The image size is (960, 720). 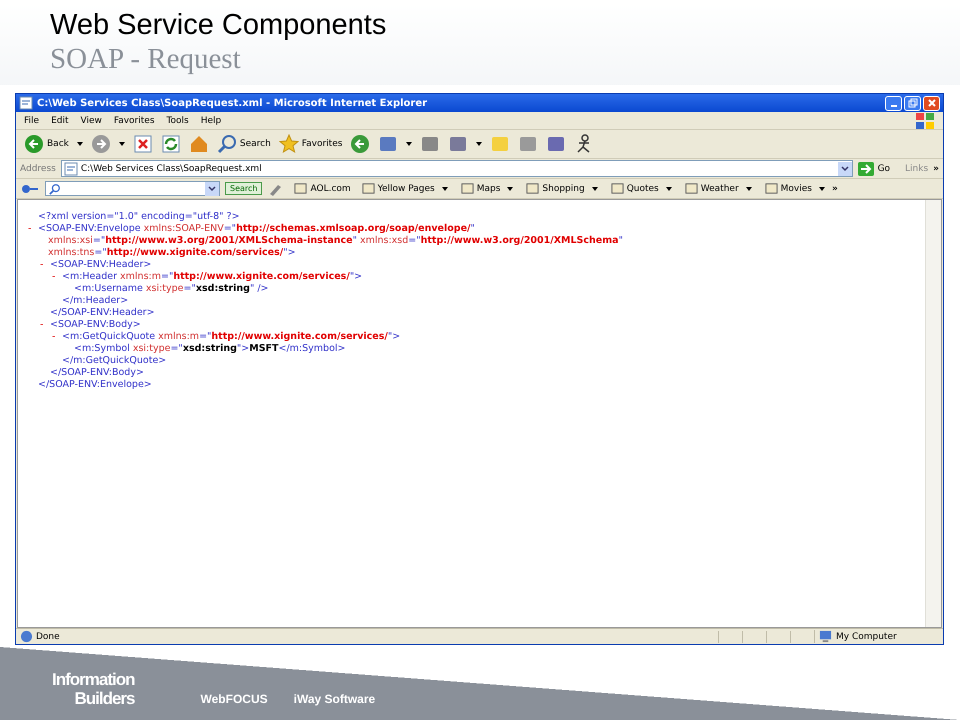 I want to click on xml-line: </SOAP-ENV:Header>, so click(x=102, y=313).